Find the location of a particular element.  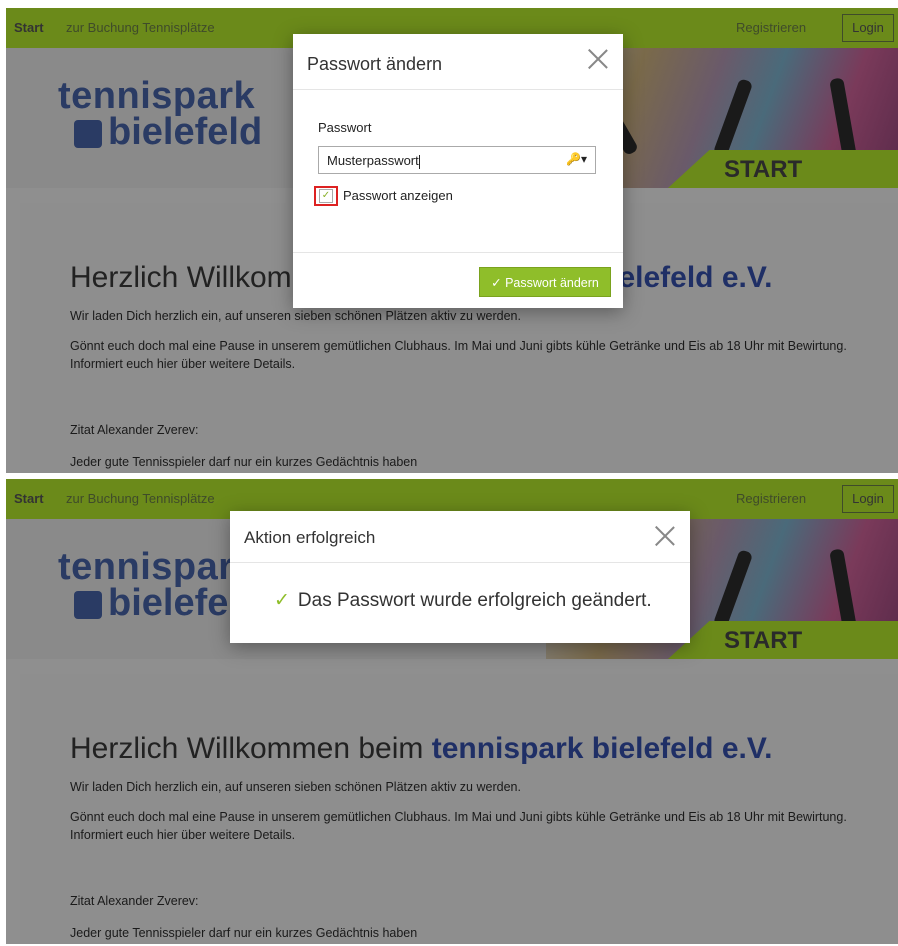

key-dropdown-icon: 🔑▾ is located at coordinates (576, 159).